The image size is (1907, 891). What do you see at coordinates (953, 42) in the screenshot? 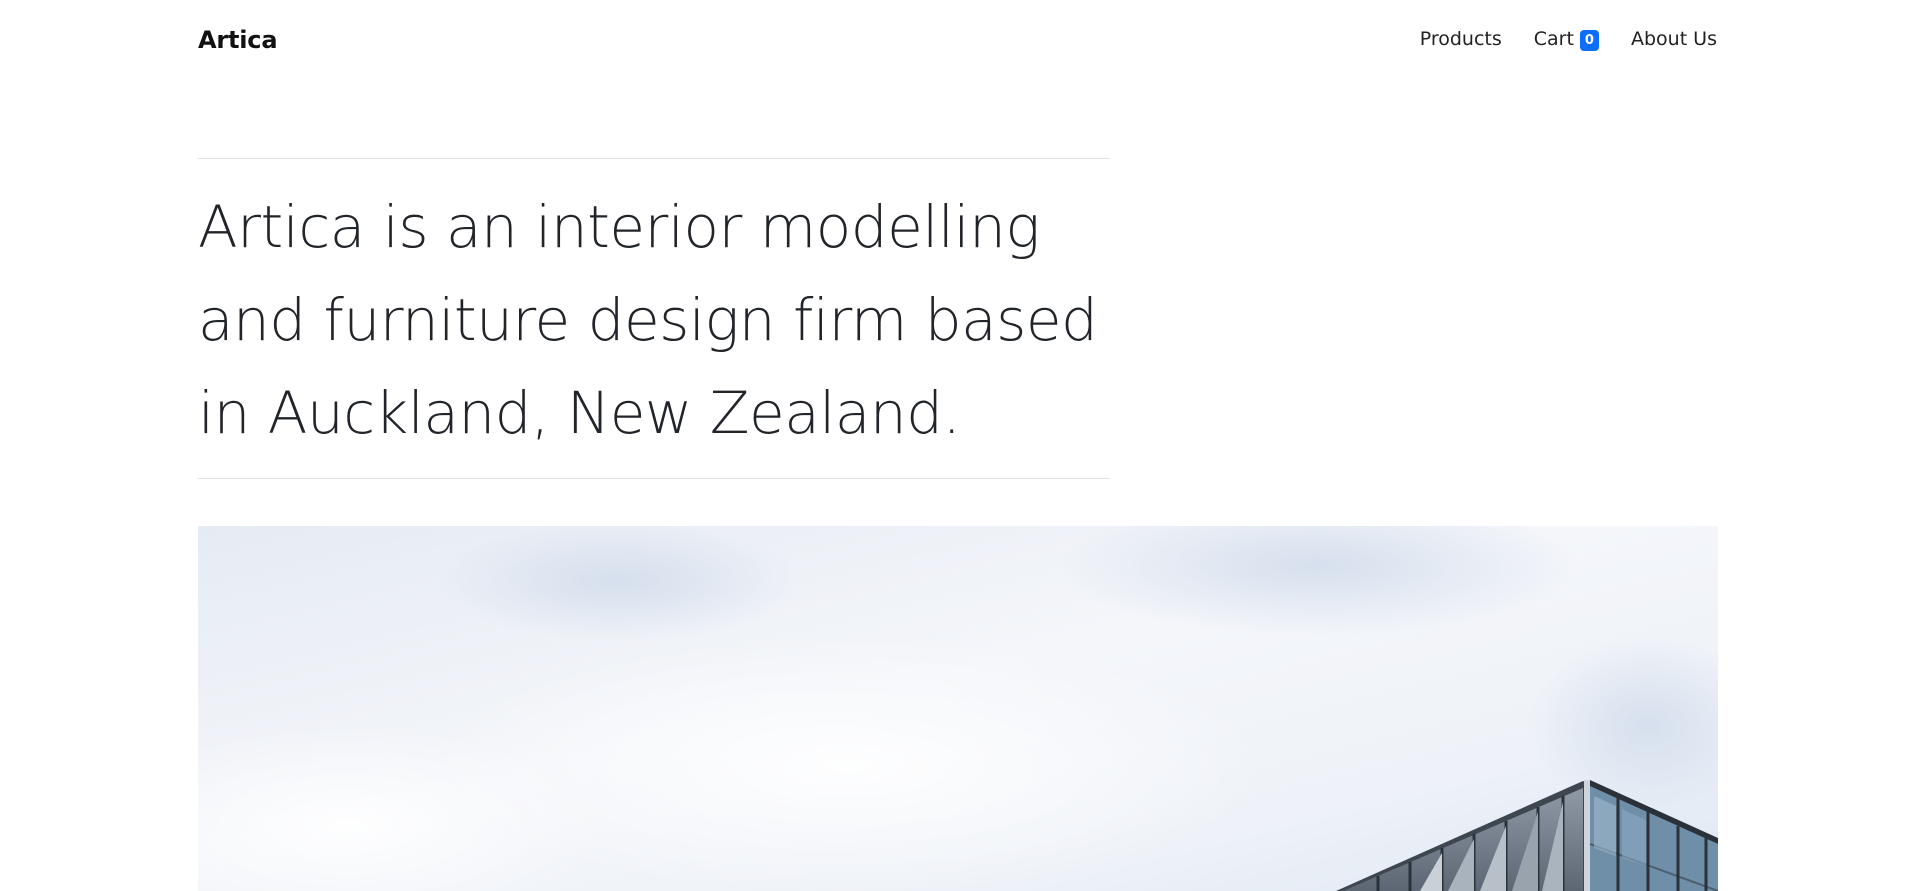
I see `navbar: Artica Products Cart 0 About Us` at bounding box center [953, 42].